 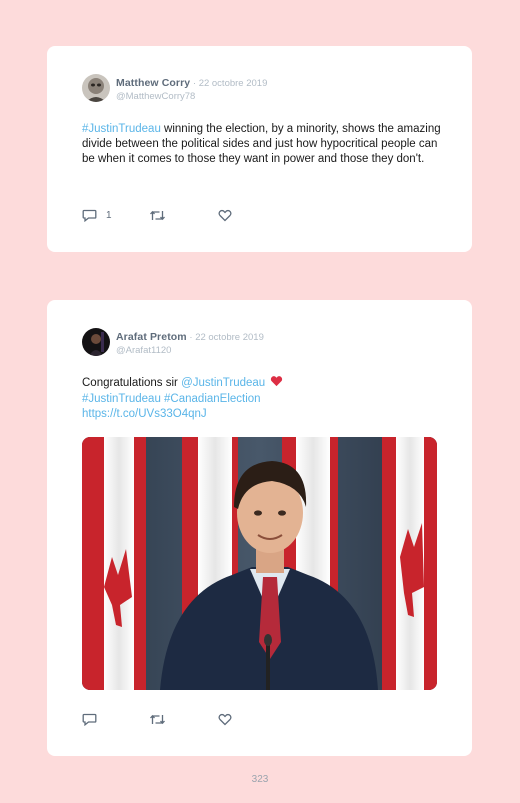 What do you see at coordinates (109, 215) in the screenshot?
I see `reply-count: 1` at bounding box center [109, 215].